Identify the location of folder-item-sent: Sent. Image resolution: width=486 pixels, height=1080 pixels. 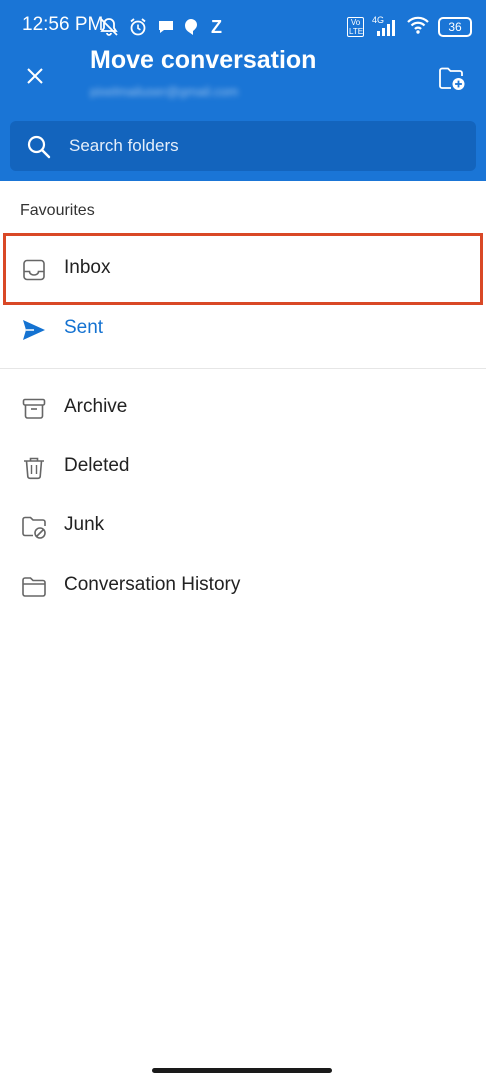
(243, 329).